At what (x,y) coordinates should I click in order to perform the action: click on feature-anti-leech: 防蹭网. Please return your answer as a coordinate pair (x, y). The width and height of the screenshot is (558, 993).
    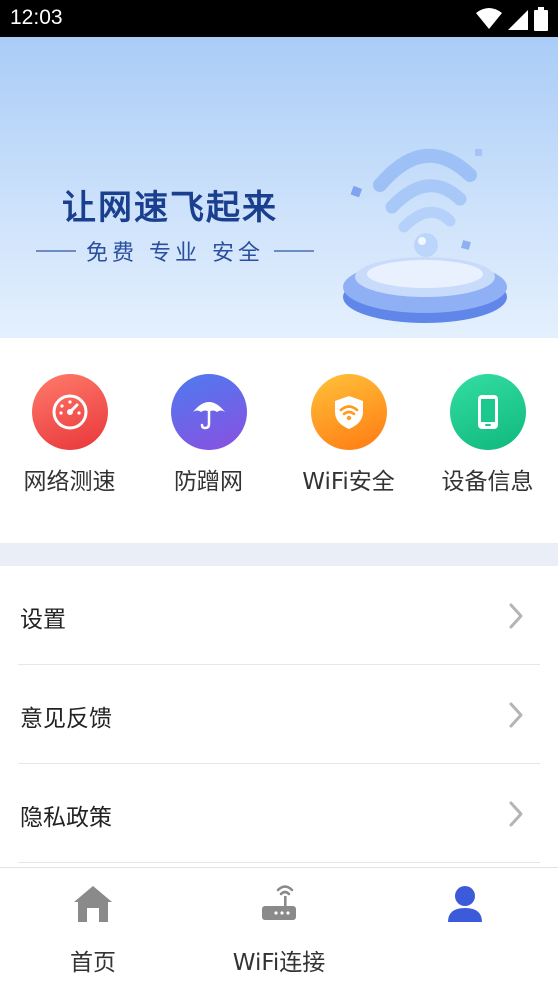
    Looking at the image, I should click on (208, 435).